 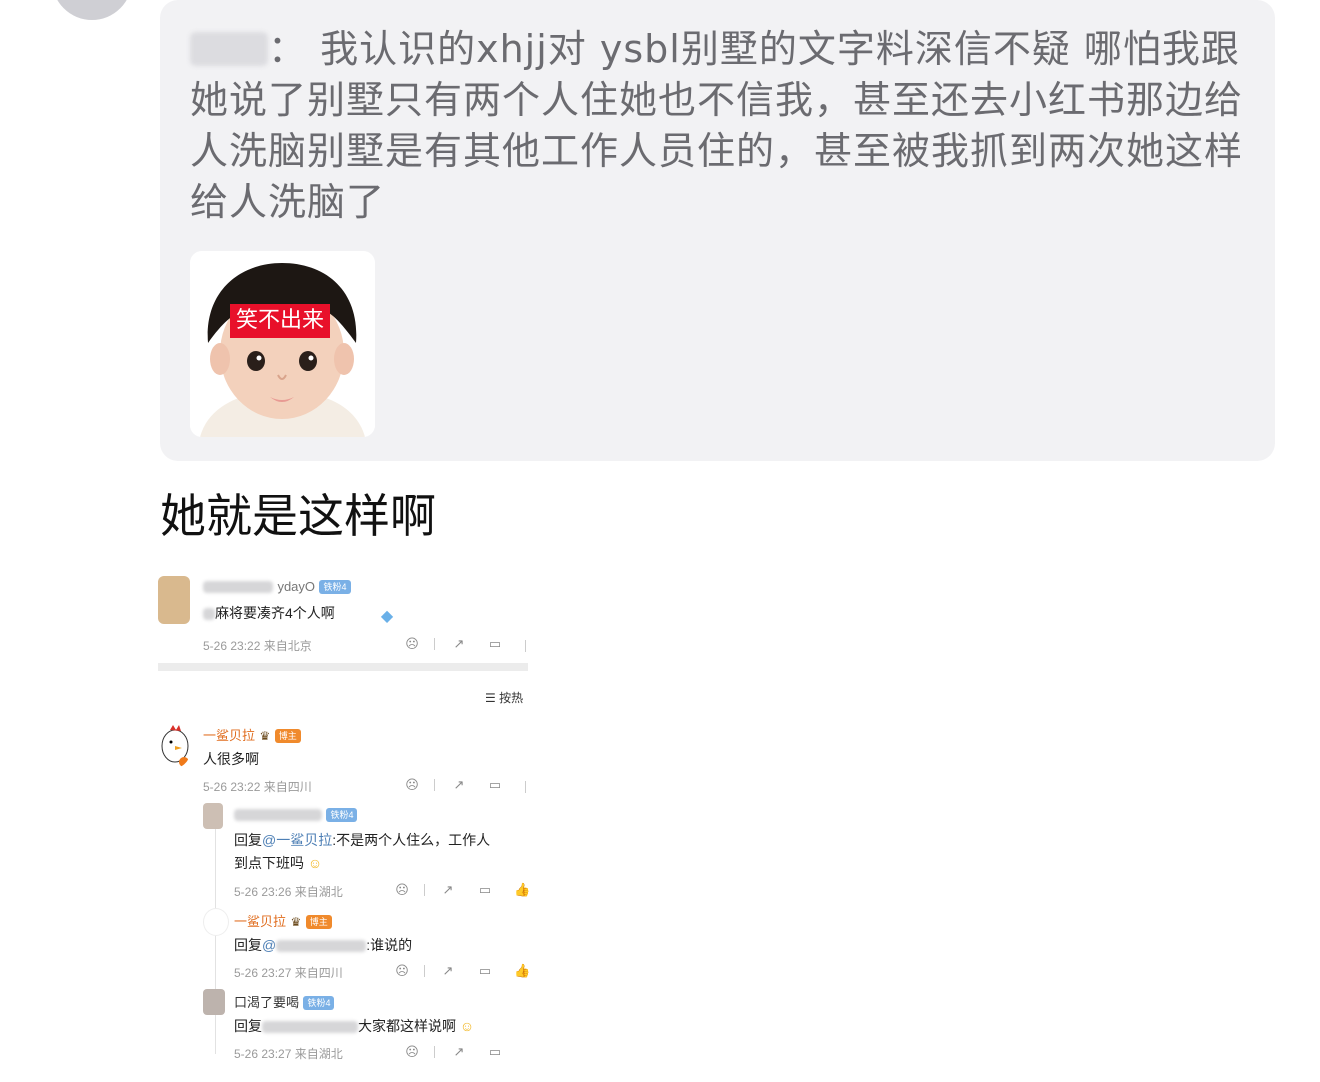 I want to click on reply2-header: 一鲨贝拉 ♛ 博主, so click(x=283, y=921).